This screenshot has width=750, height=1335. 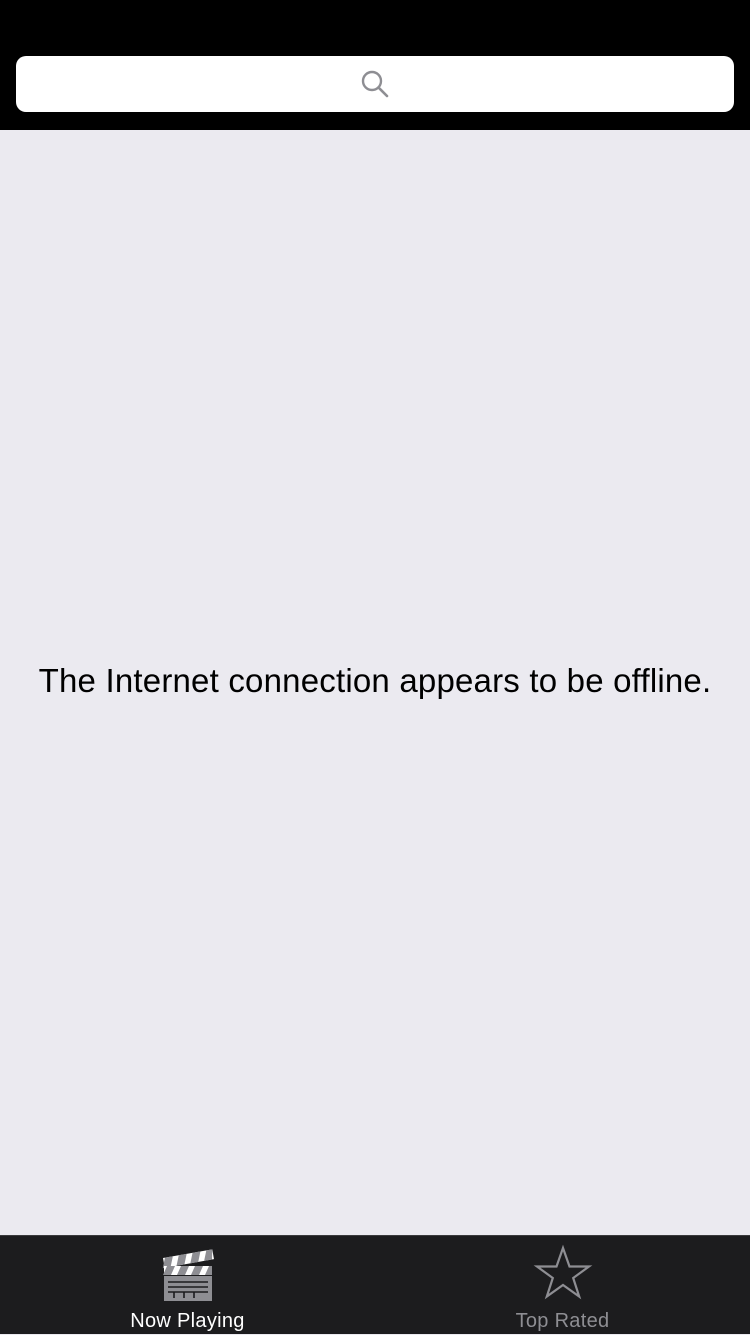 I want to click on tab-label-now-playing: Now Playing, so click(x=187, y=1321).